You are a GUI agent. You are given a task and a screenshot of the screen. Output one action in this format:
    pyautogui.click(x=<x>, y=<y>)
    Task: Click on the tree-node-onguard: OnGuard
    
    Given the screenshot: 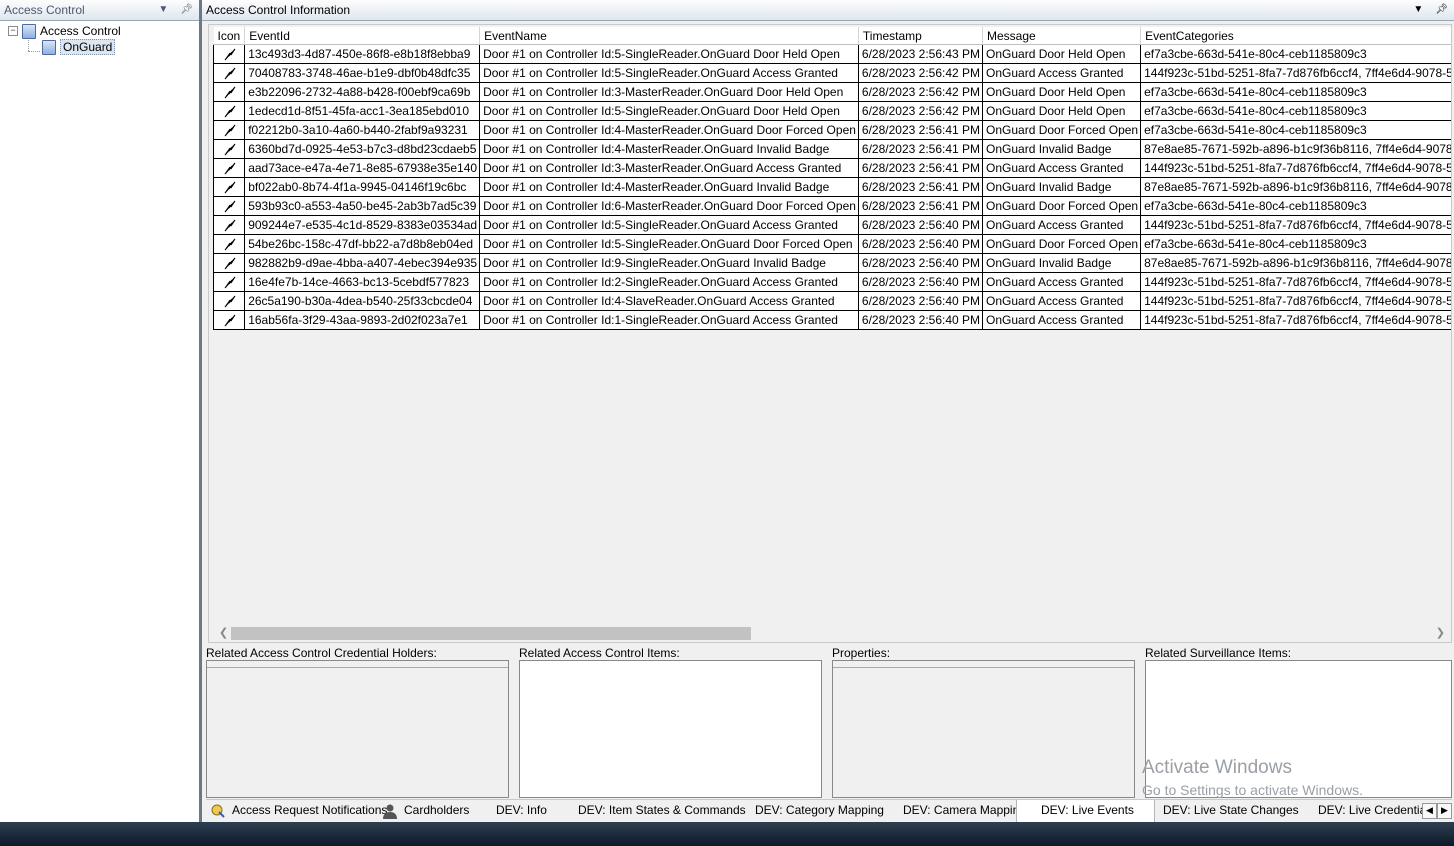 What is the action you would take?
    pyautogui.click(x=79, y=47)
    